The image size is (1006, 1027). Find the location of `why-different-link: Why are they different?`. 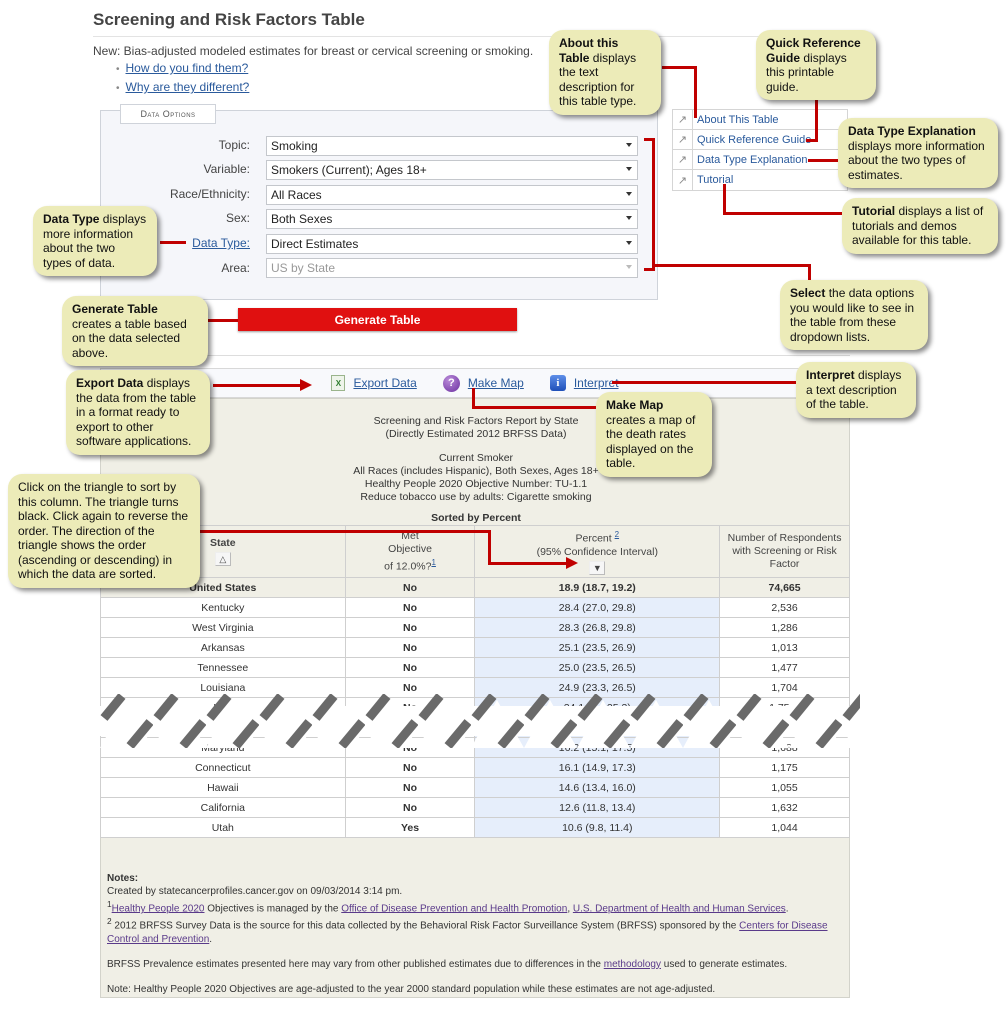

why-different-link: Why are they different? is located at coordinates (188, 87).